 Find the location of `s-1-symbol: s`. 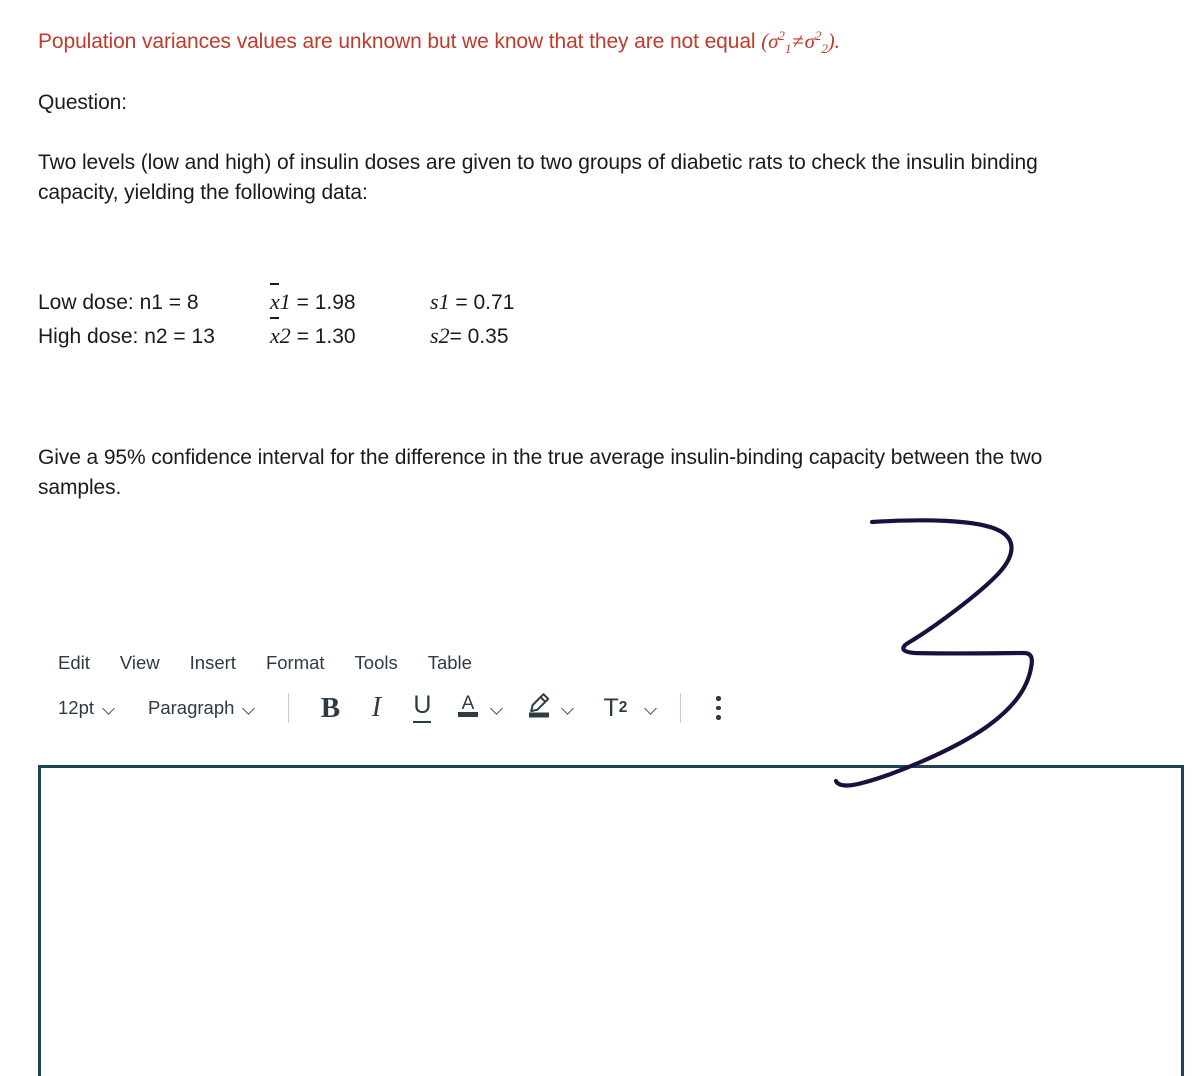

s-1-symbol: s is located at coordinates (434, 301).